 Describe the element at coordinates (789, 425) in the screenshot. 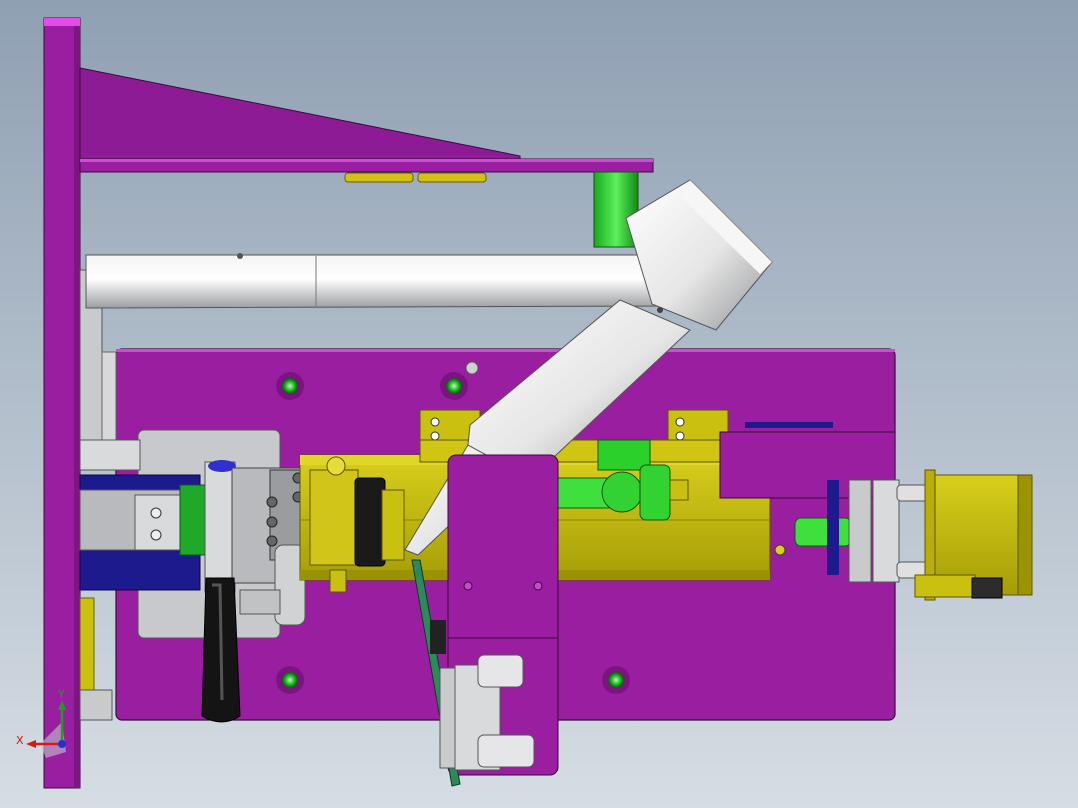

I see `cable-slot` at that location.